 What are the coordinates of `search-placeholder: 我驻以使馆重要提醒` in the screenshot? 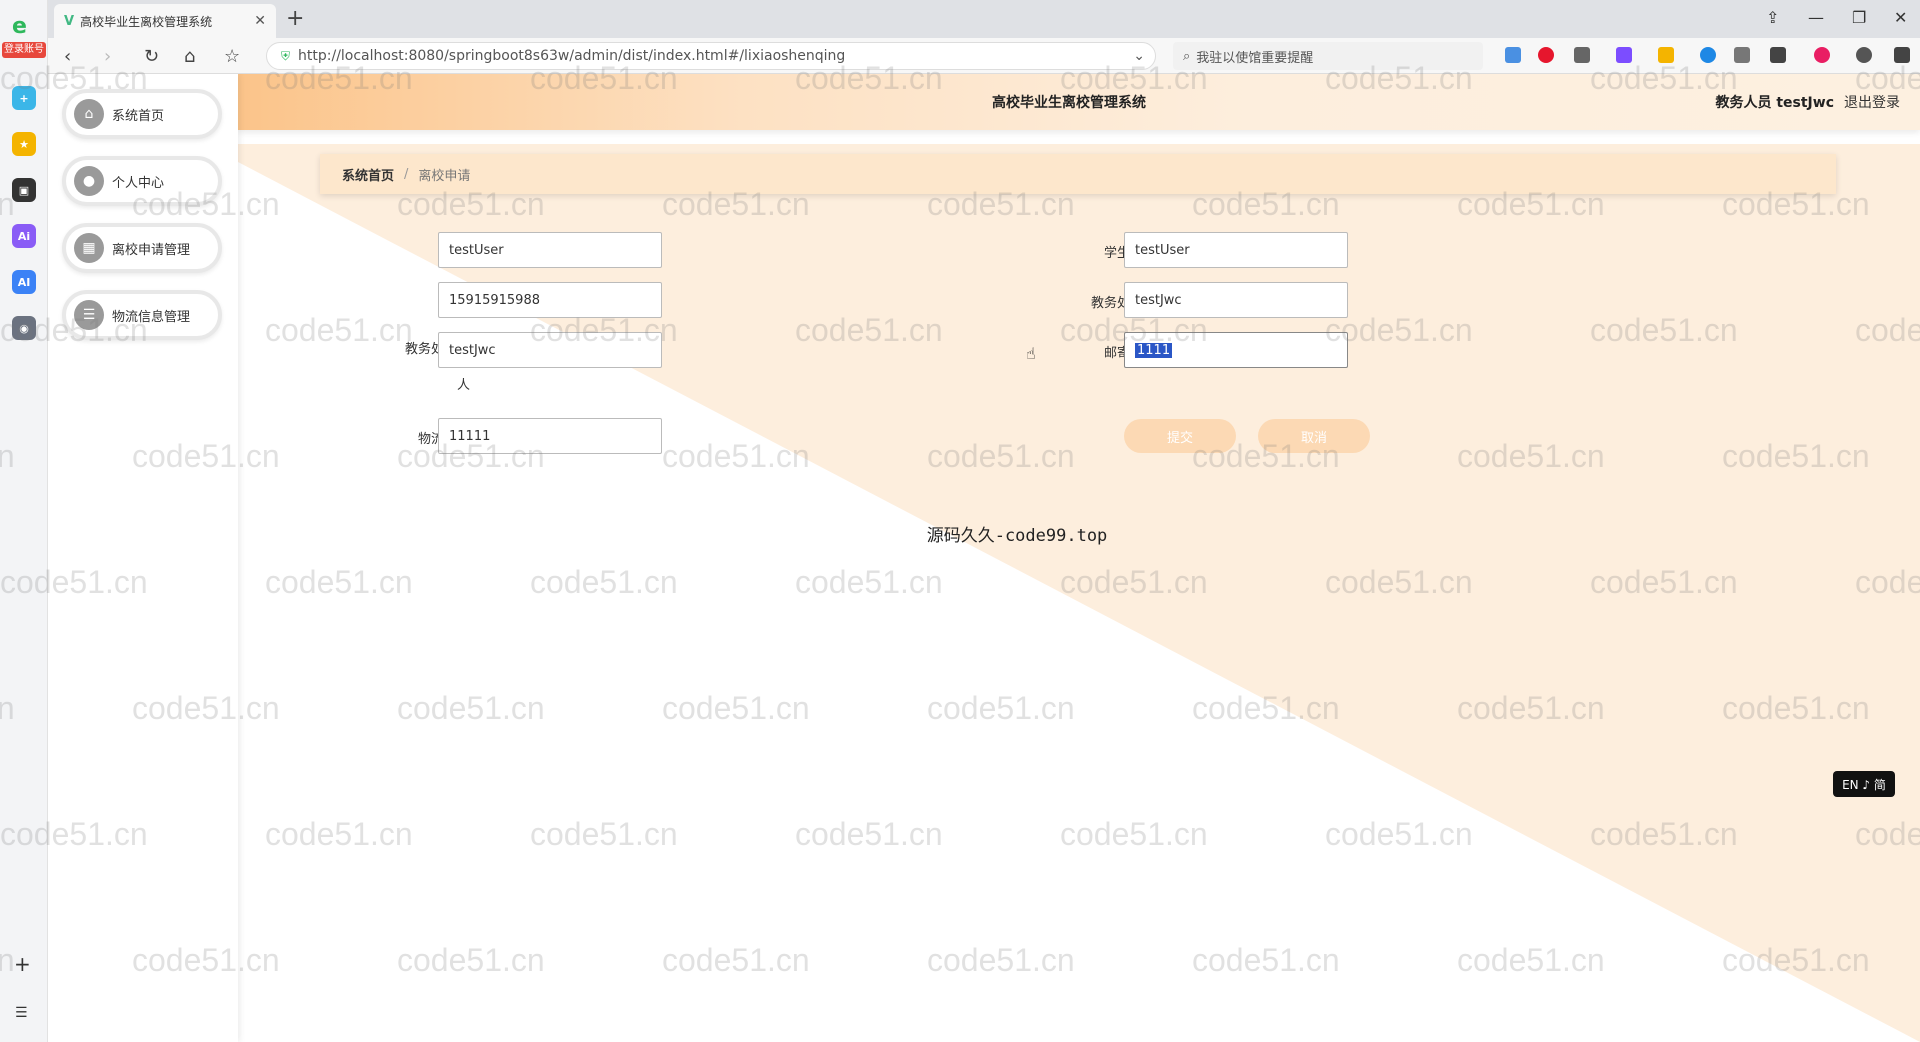 It's located at (1255, 58).